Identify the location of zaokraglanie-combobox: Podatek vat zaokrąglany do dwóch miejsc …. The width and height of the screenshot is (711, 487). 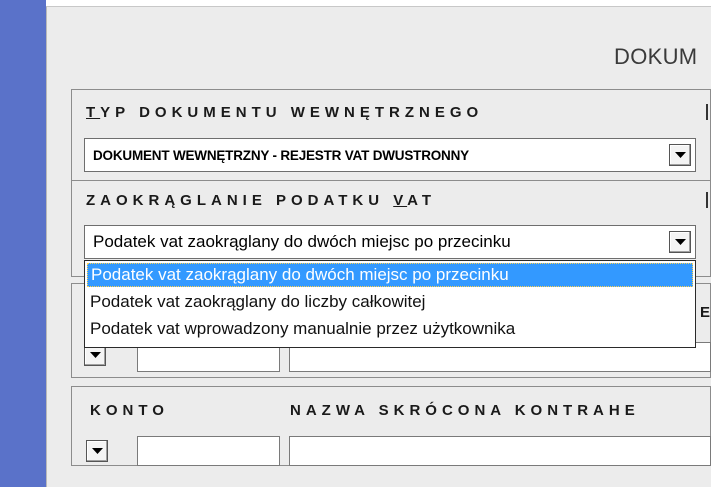
(390, 242).